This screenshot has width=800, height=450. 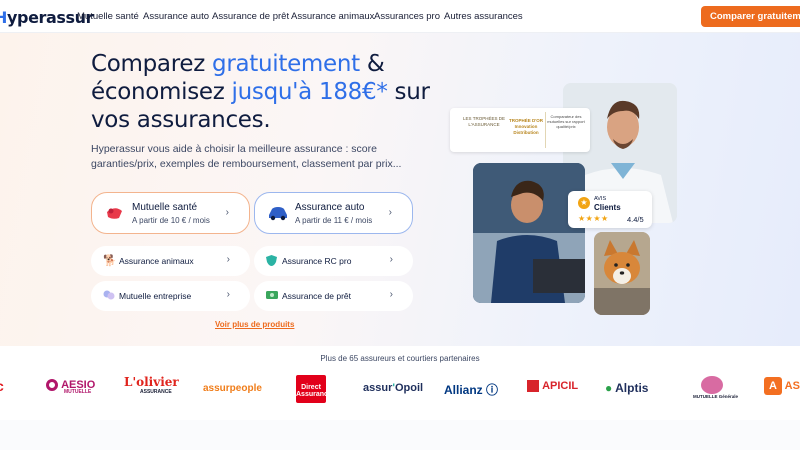 I want to click on nav-autres-assurances: Autres assurances, so click(x=483, y=16).